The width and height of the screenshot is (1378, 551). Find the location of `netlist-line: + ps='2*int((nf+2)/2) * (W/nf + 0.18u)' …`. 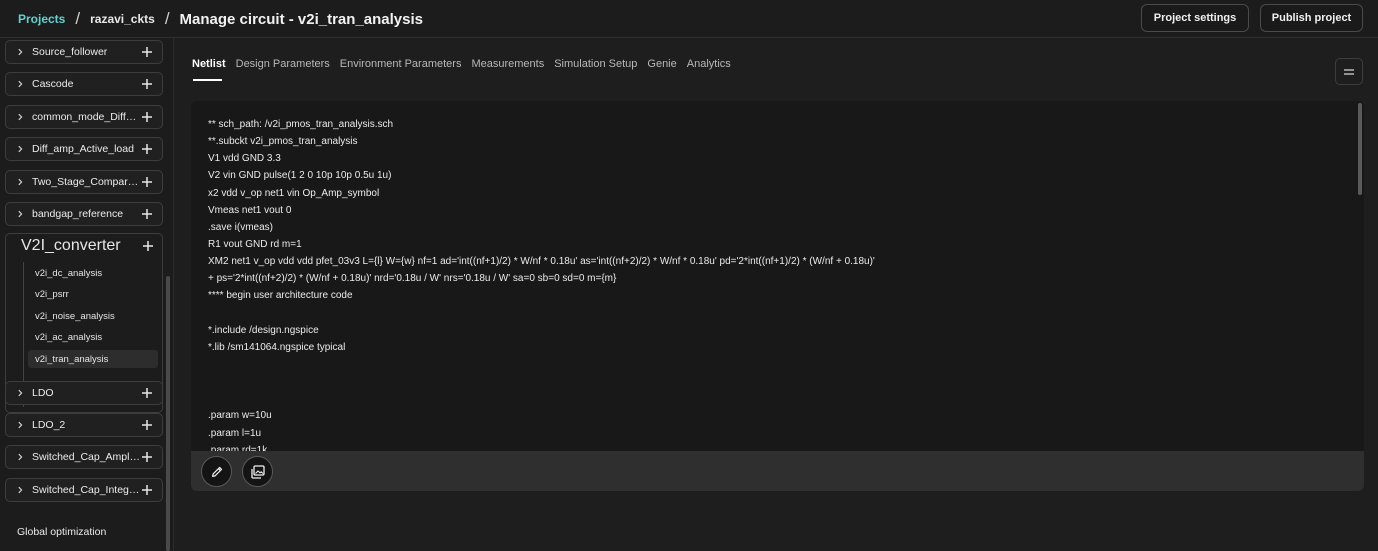

netlist-line: + ps='2*int((nf+2)/2) * (W/nf + 0.18u)' … is located at coordinates (412, 279).